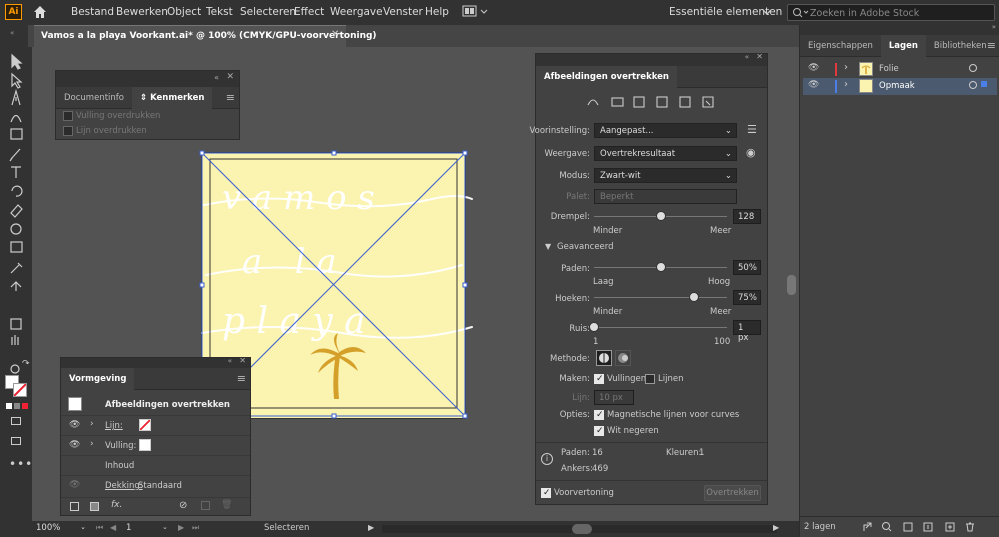 The image size is (999, 537). What do you see at coordinates (155, 485) in the screenshot?
I see `opacity-row: 👁 Dekking: Standaard` at bounding box center [155, 485].